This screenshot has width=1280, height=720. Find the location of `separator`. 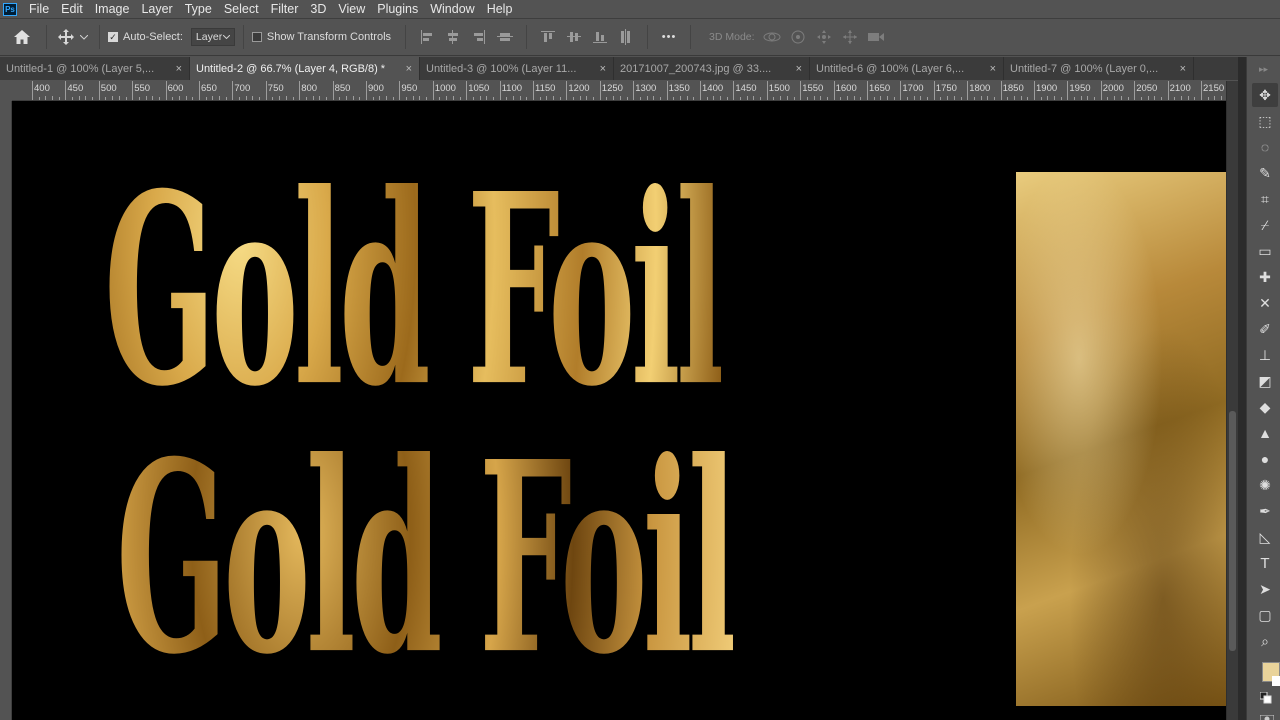

separator is located at coordinates (406, 37).